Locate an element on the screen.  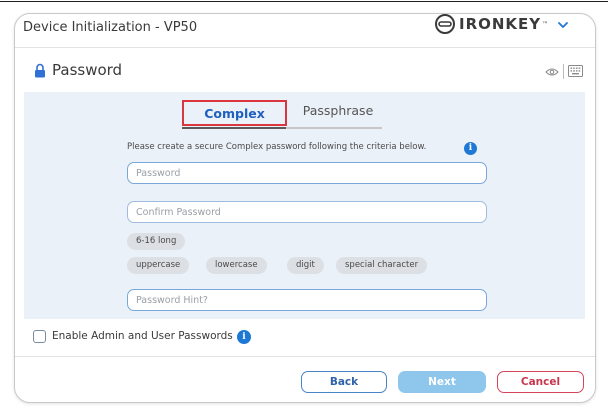
section-title: Password is located at coordinates (87, 70).